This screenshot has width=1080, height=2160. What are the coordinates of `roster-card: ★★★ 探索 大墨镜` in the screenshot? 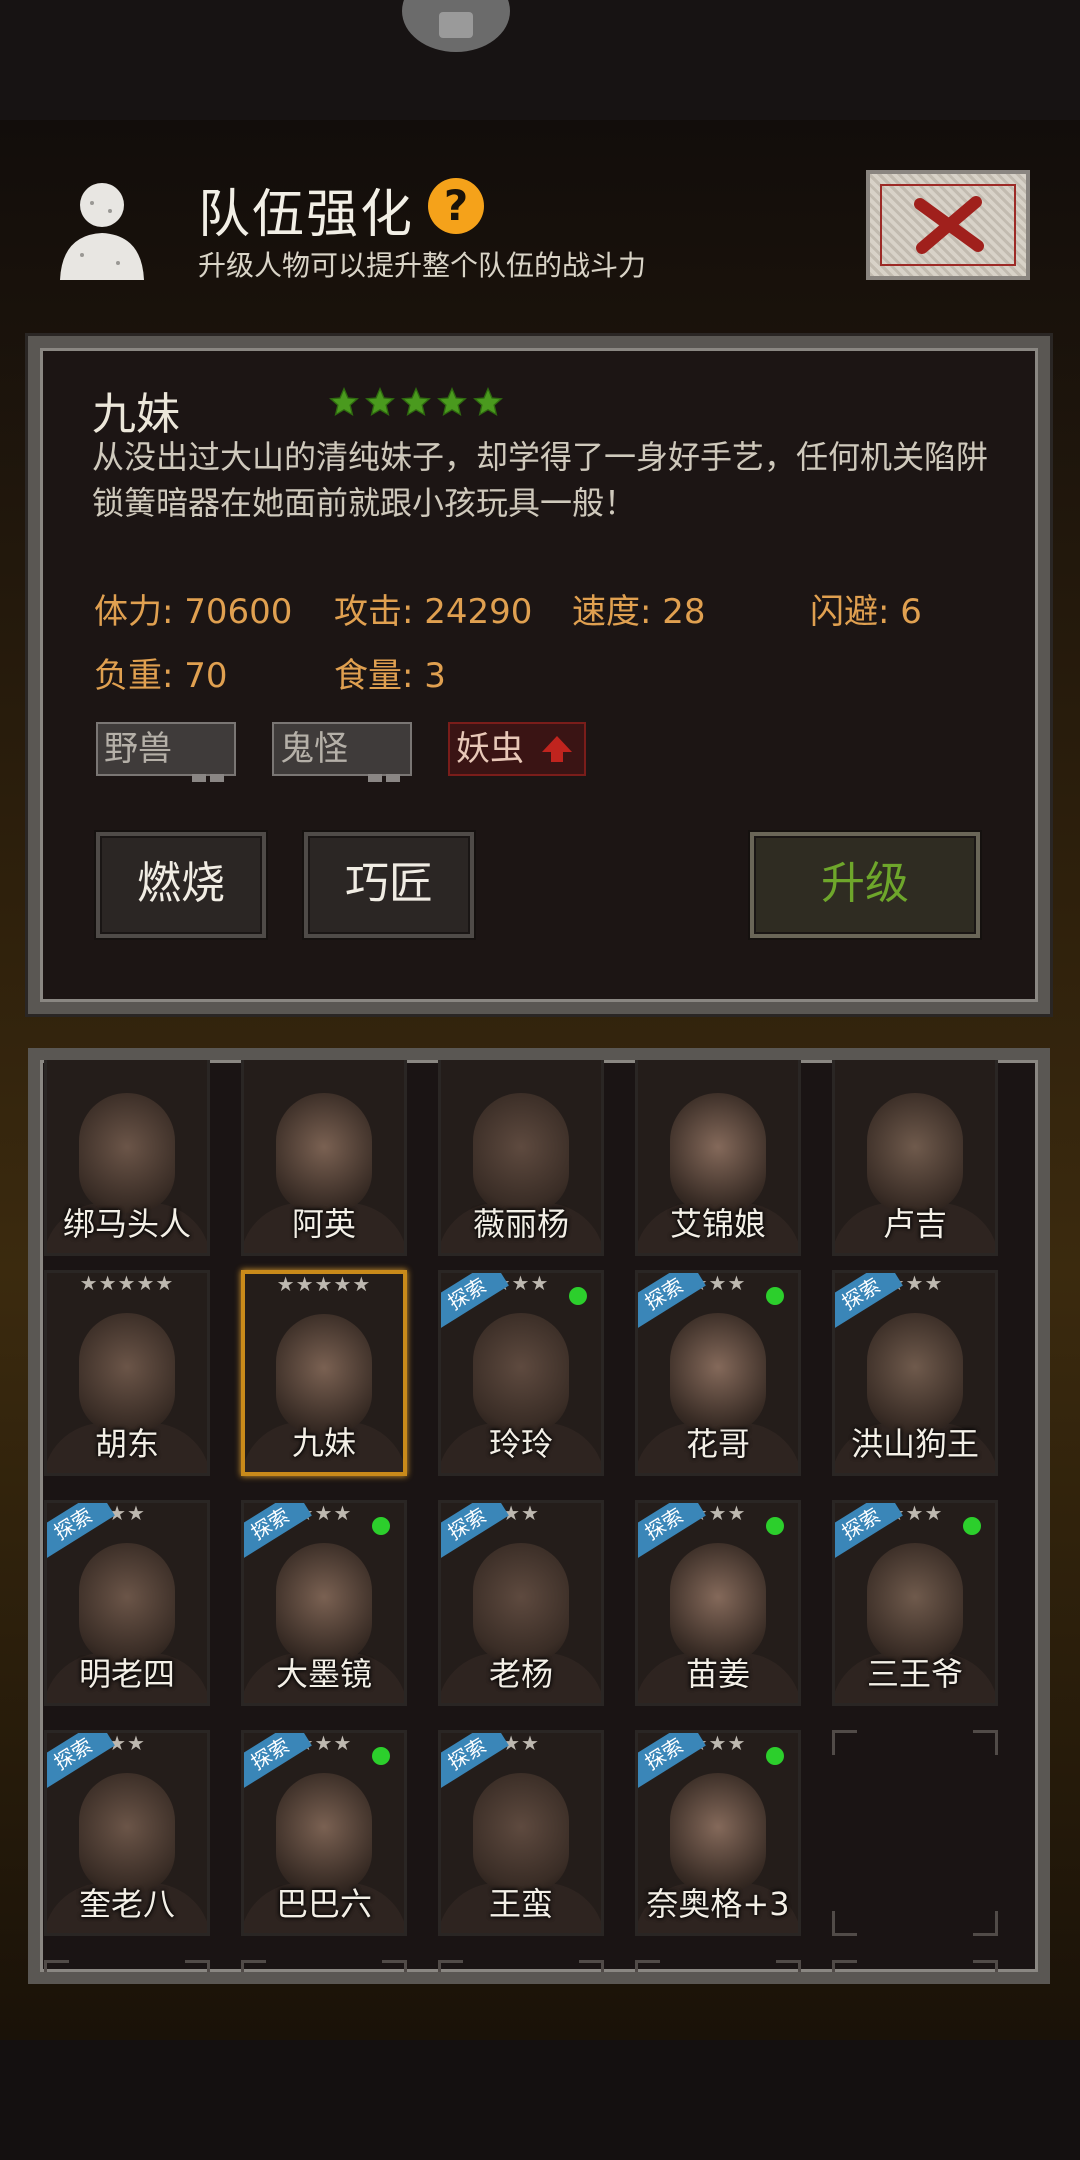 It's located at (324, 1603).